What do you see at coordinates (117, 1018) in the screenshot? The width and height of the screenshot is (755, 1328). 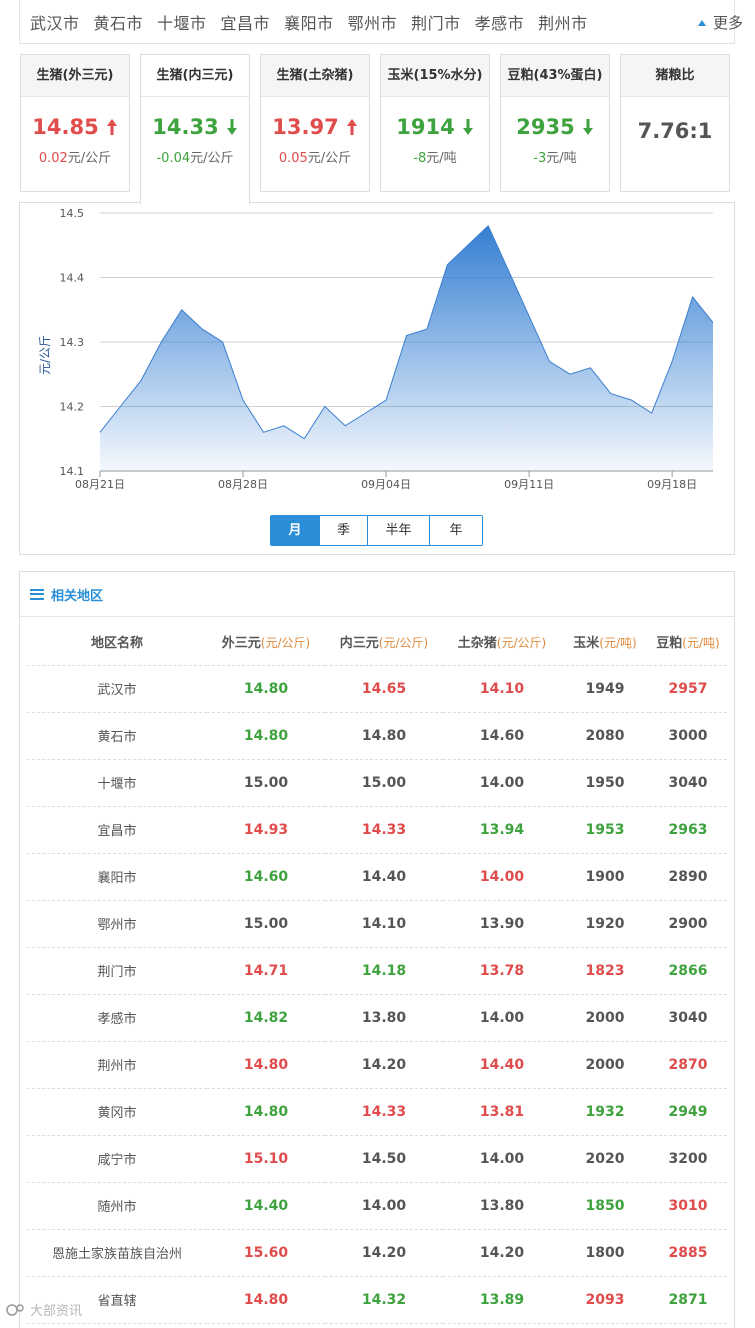 I see `region-name: 孝感市` at bounding box center [117, 1018].